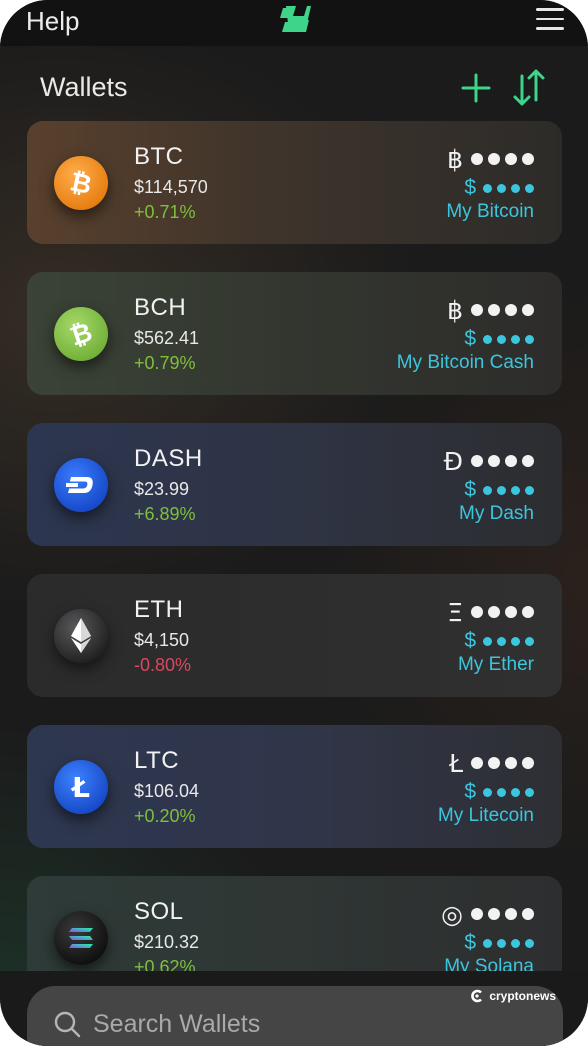 Image resolution: width=588 pixels, height=1046 pixels. Describe the element at coordinates (159, 156) in the screenshot. I see `wallet-ticker: BTC` at that location.